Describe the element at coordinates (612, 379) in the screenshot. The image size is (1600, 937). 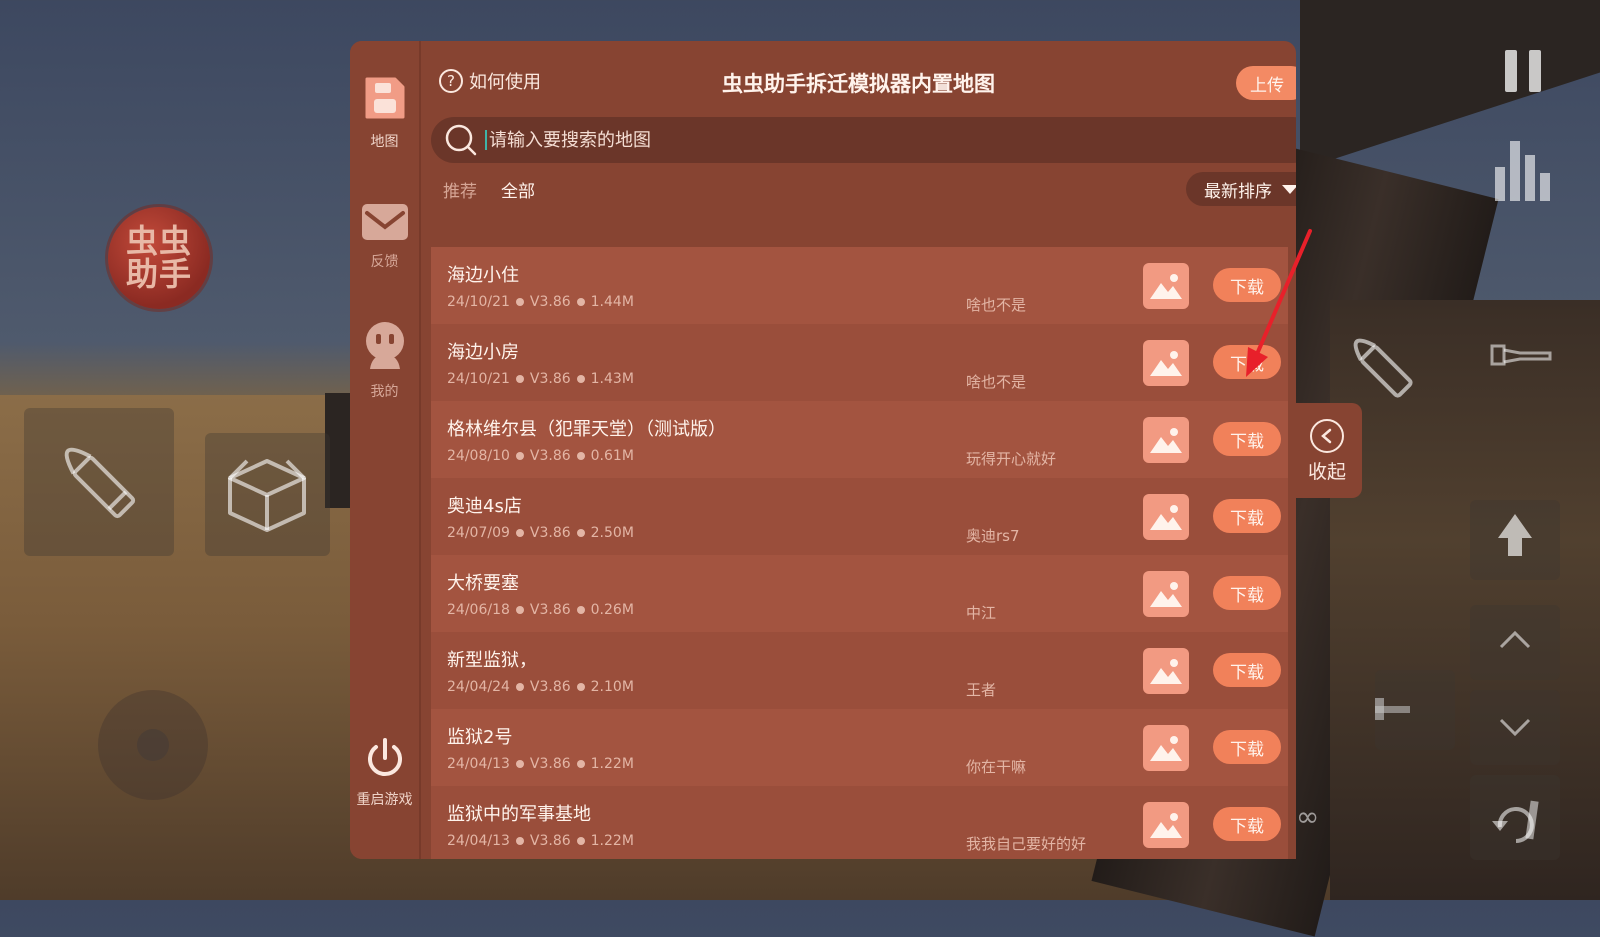
I see `map-size: 1.43M` at that location.